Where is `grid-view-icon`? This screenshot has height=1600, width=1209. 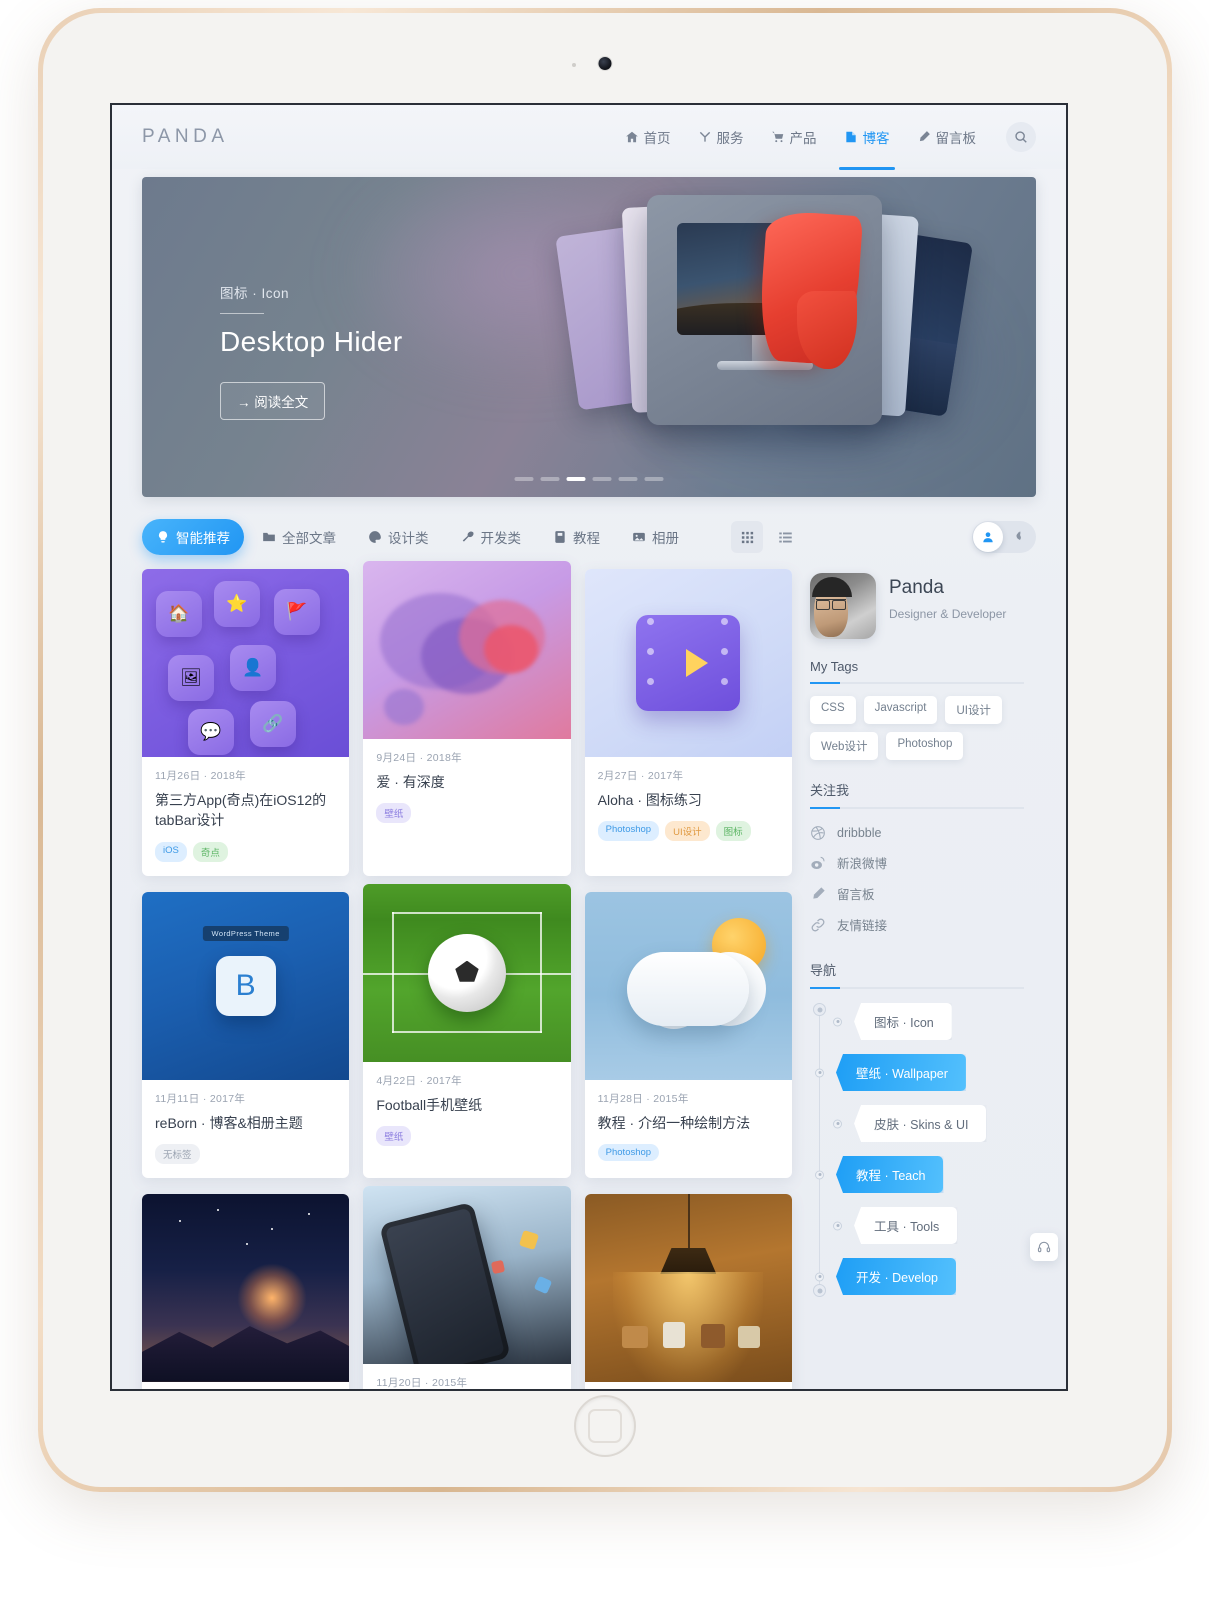
grid-view-icon is located at coordinates (747, 537).